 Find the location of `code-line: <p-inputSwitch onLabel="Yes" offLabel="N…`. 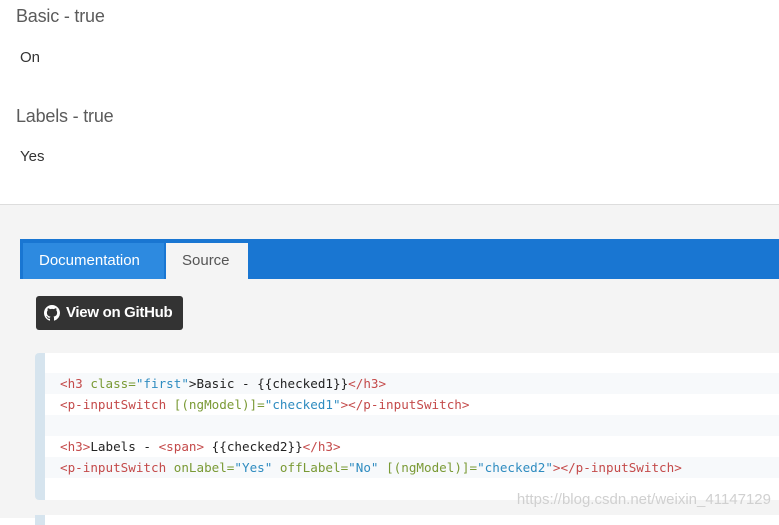

code-line: <p-inputSwitch onLabel="Yes" offLabel="N… is located at coordinates (412, 467).